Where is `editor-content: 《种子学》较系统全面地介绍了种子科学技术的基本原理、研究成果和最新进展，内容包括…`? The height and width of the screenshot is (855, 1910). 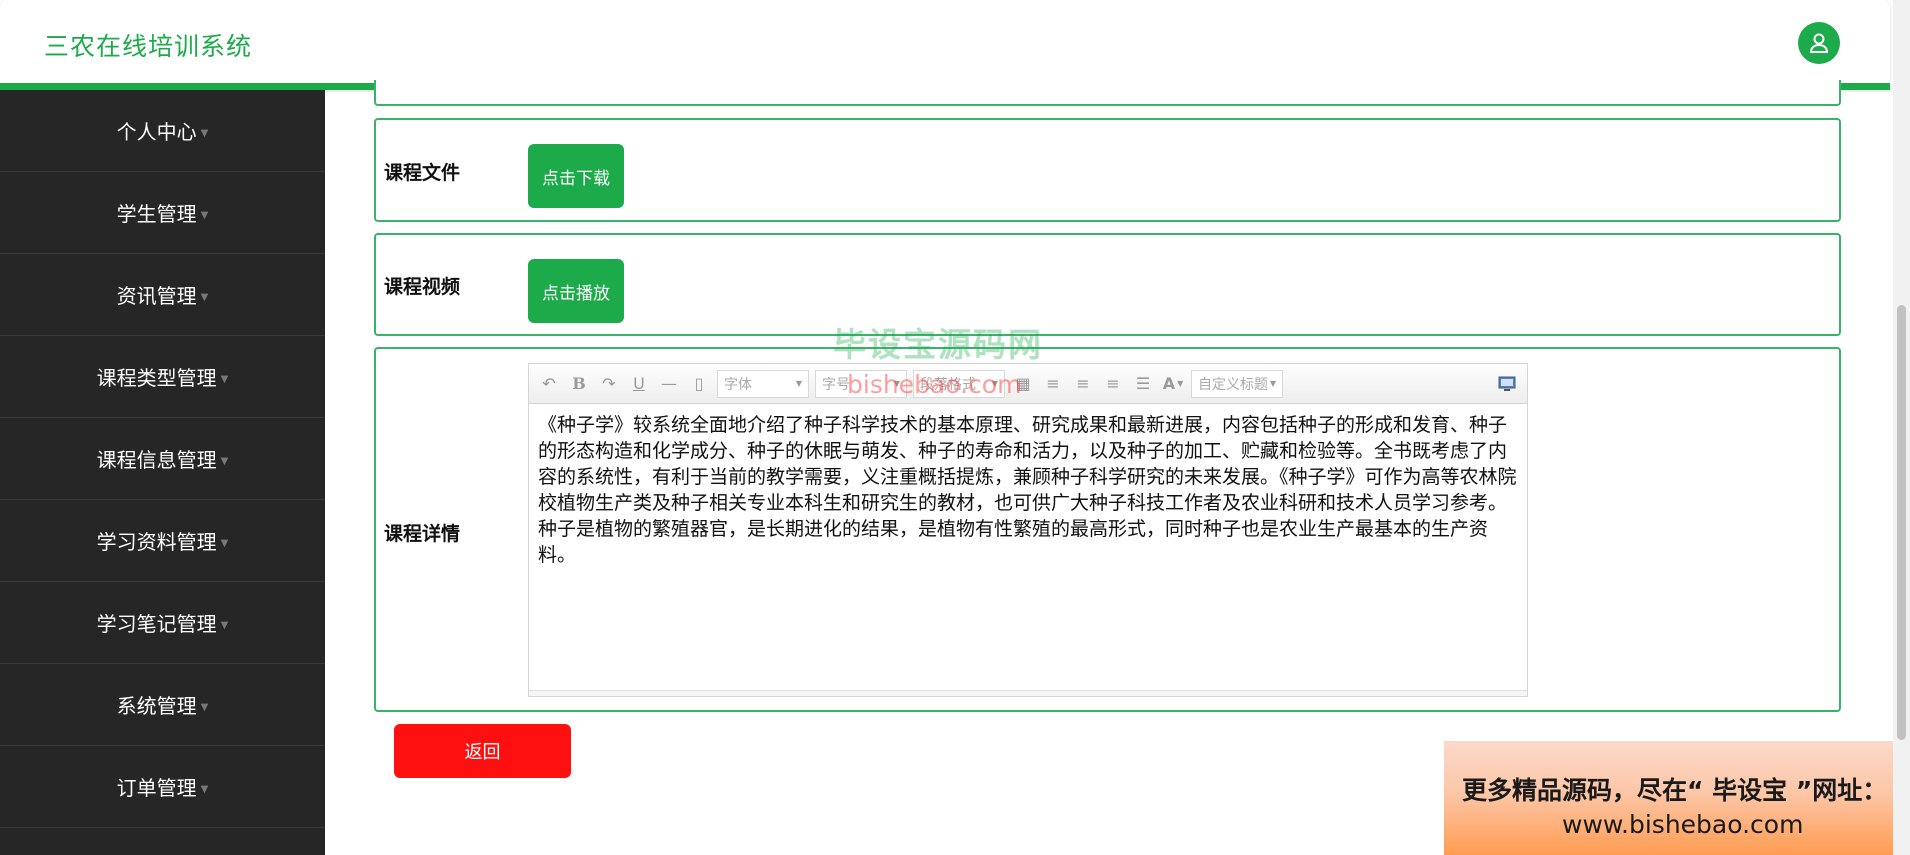 editor-content: 《种子学》较系统全面地介绍了种子科学技术的基本原理、研究成果和最新进展，内容包括… is located at coordinates (1028, 490).